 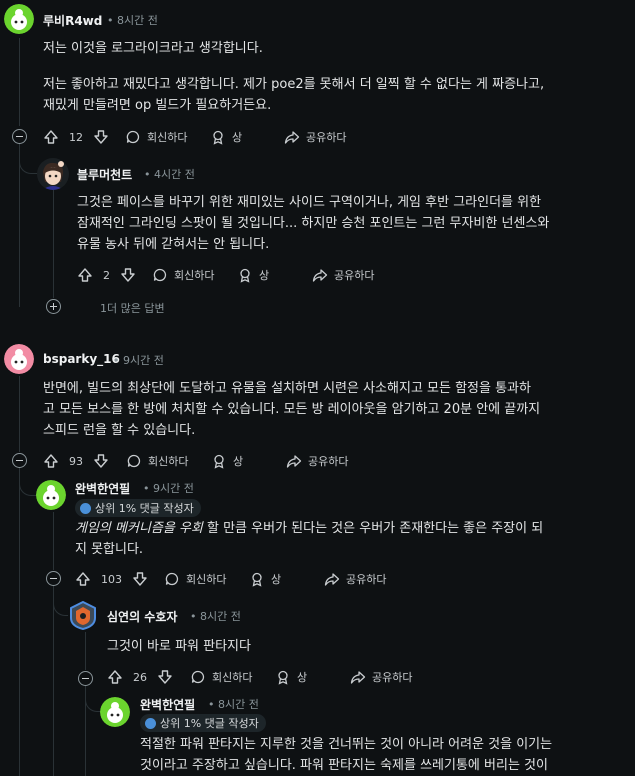 What do you see at coordinates (83, 615) in the screenshot?
I see `shield-avatar` at bounding box center [83, 615].